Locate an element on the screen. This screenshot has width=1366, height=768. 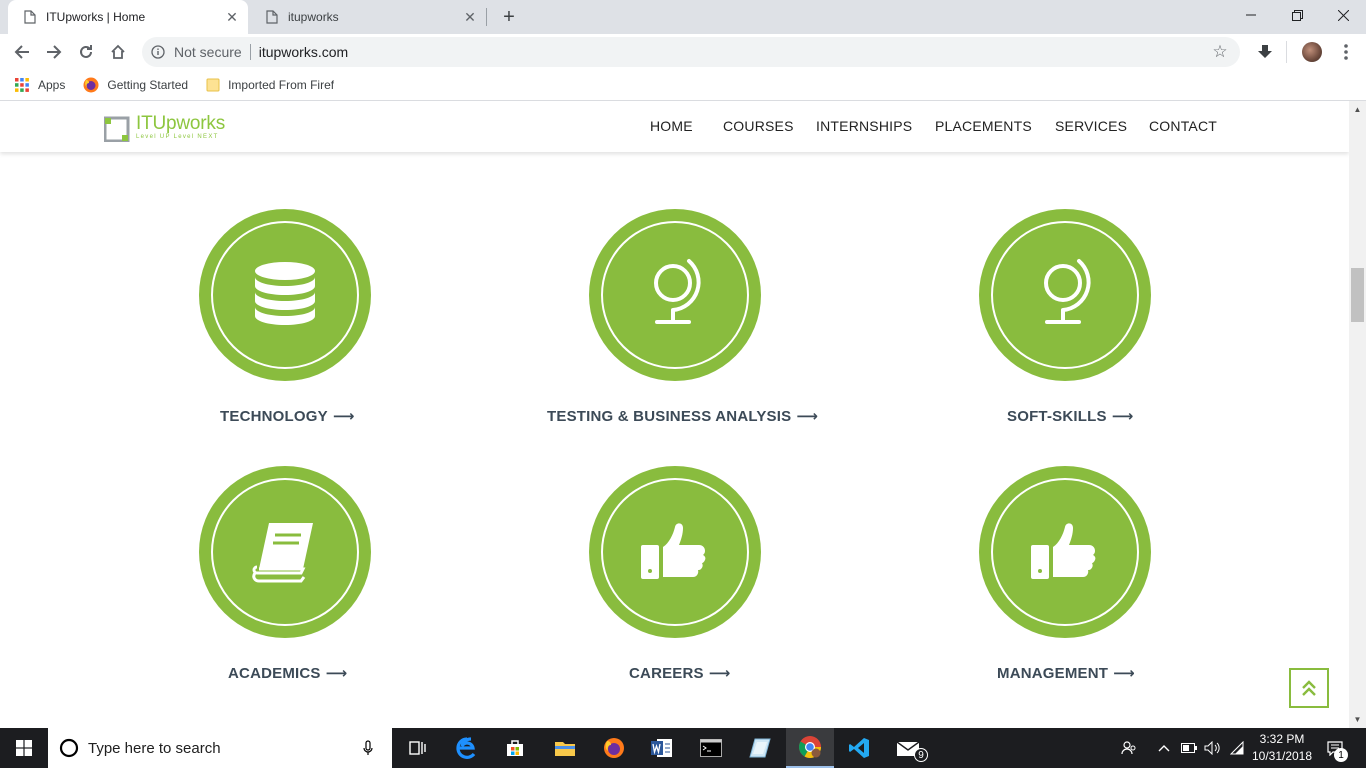
cortana-circle-icon is located at coordinates (69, 748).